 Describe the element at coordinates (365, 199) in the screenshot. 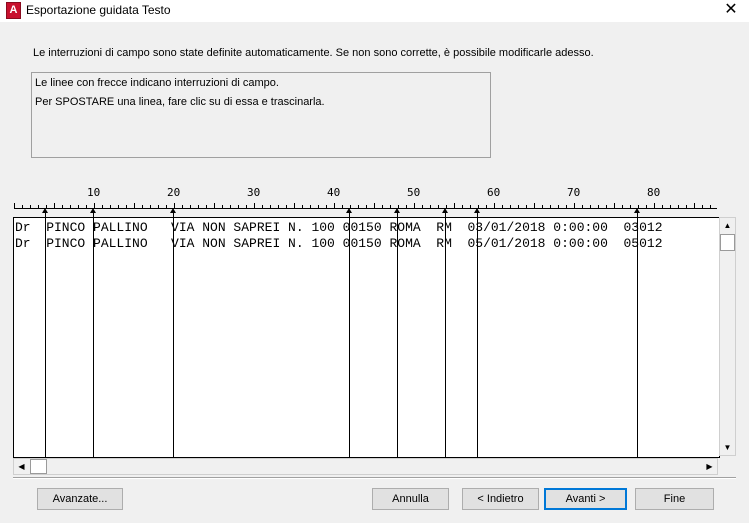

I see `column-ruler: 10 20 30 40 50 60 70 80` at that location.